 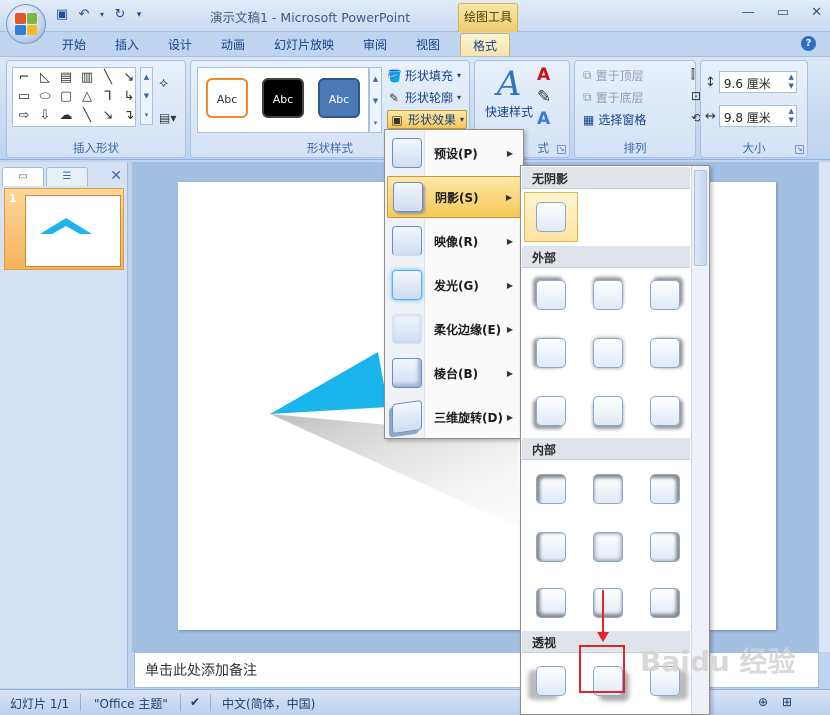 I want to click on undo-icon: ↶, so click(x=84, y=15).